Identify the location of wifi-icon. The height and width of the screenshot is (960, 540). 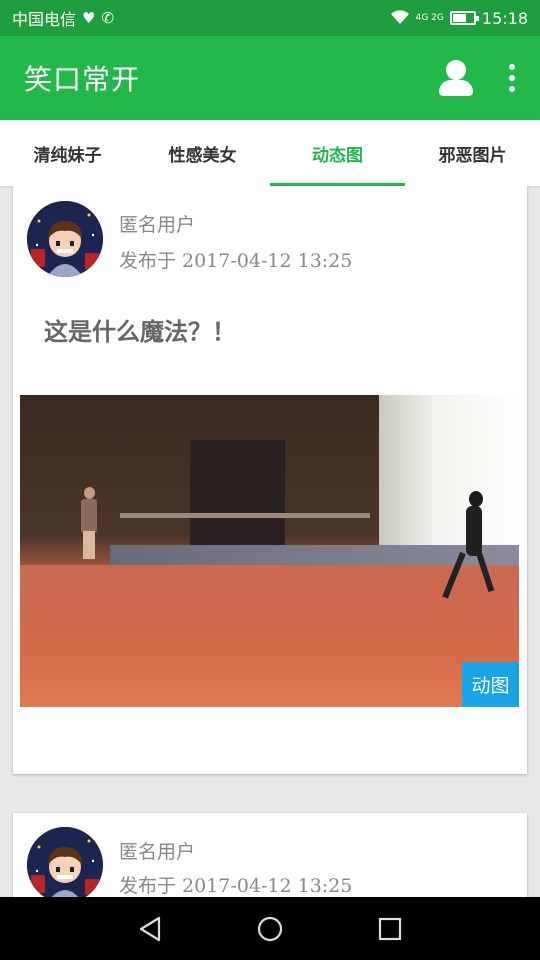
(400, 18).